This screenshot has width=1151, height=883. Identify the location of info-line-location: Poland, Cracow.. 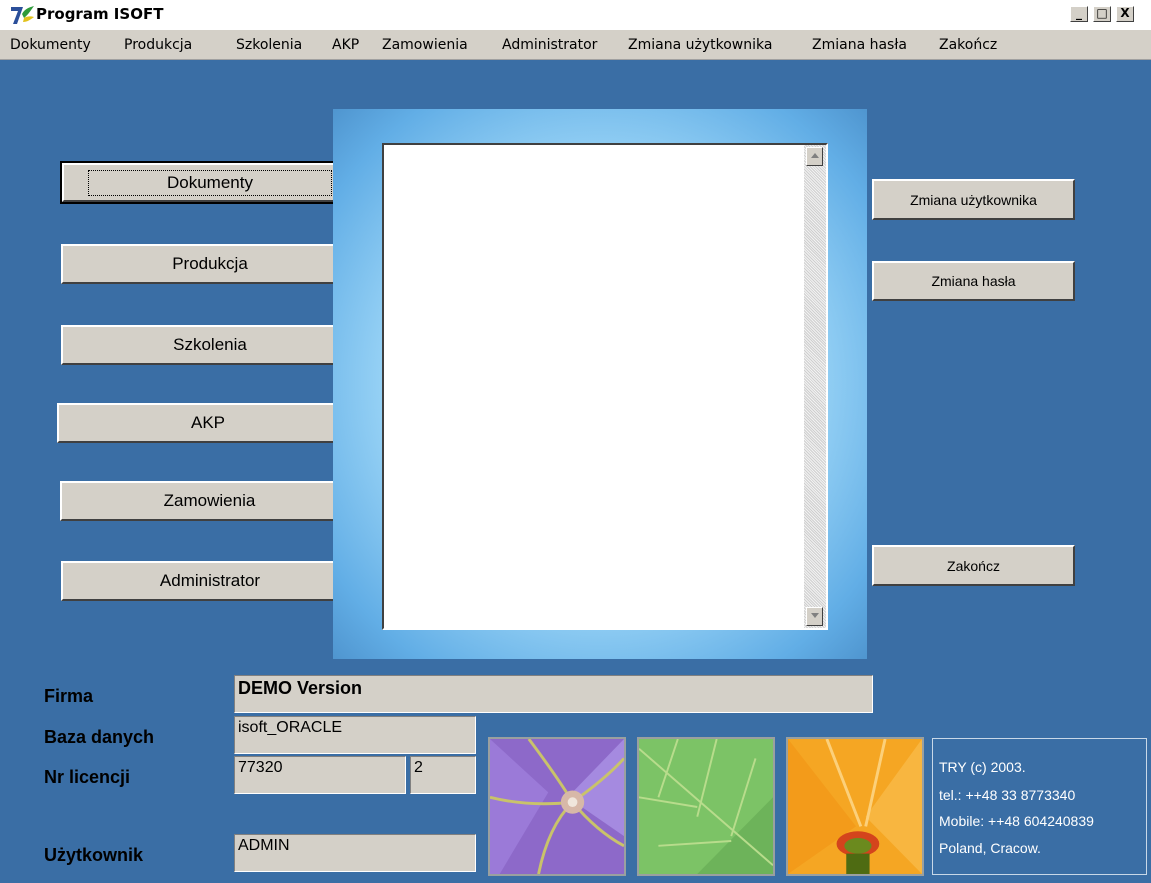
(990, 848).